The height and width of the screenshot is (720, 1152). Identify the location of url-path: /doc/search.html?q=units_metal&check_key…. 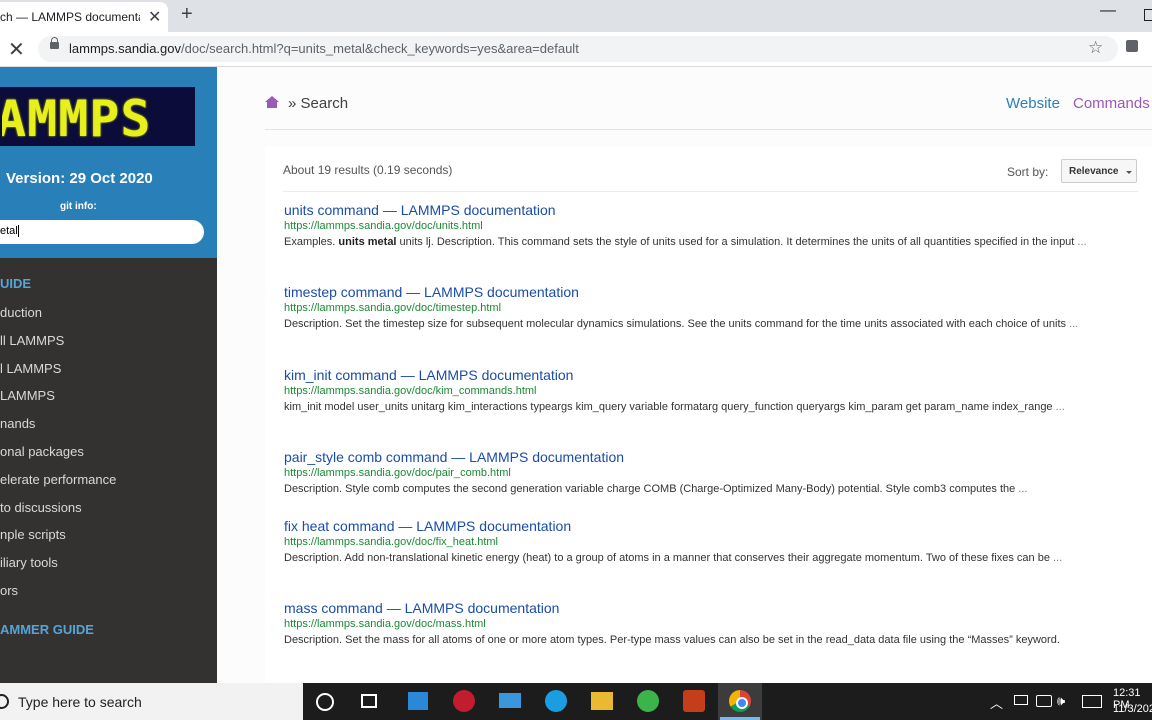
(380, 48).